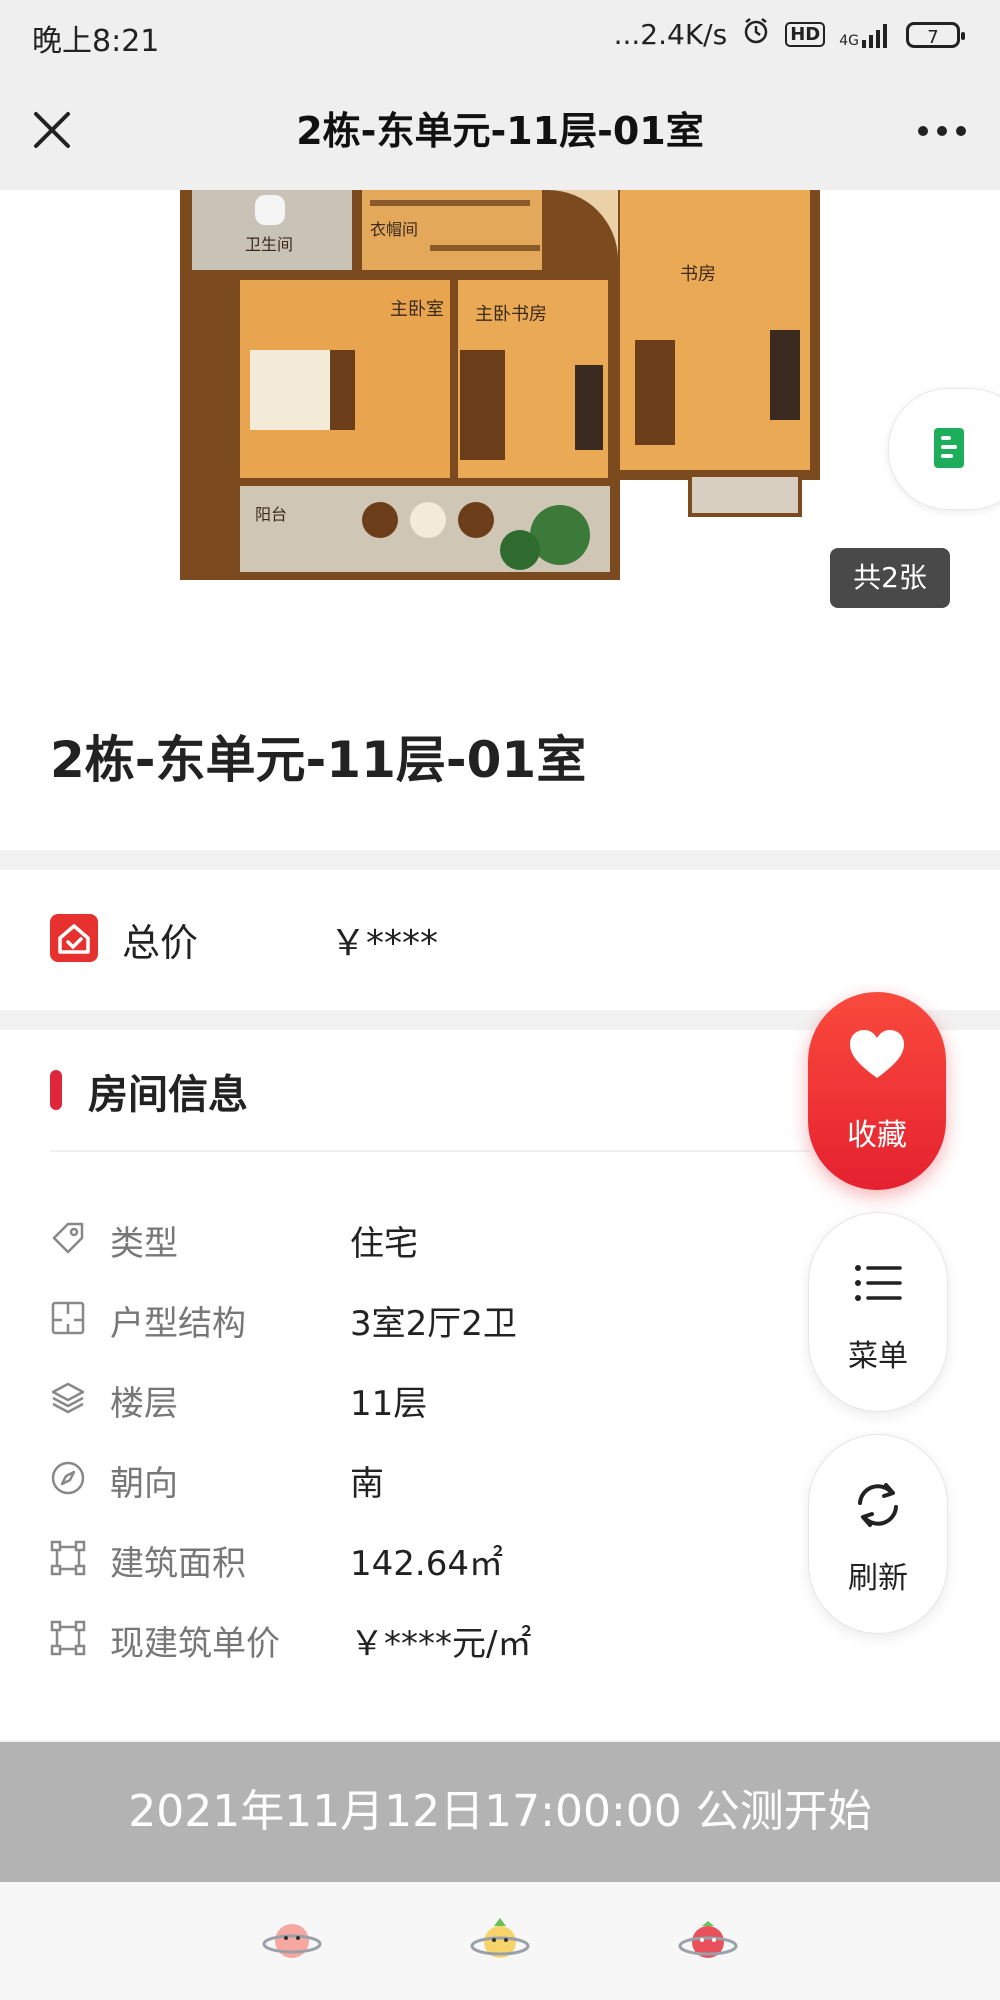  What do you see at coordinates (144, 1244) in the screenshot?
I see `info-label-type: 类型` at bounding box center [144, 1244].